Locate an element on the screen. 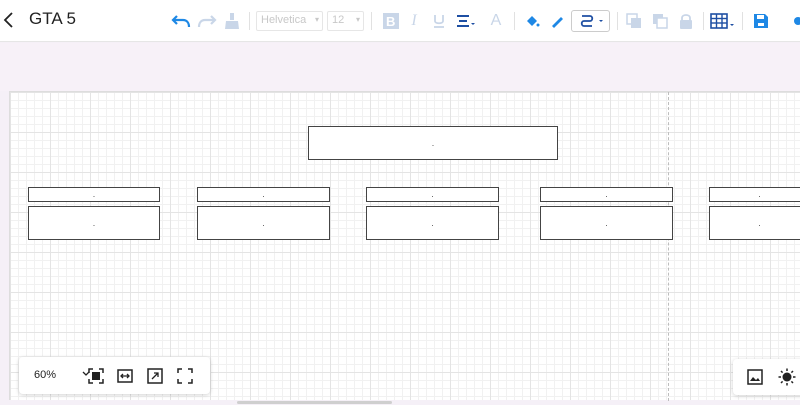 The image size is (800, 405). lock-button is located at coordinates (686, 21).